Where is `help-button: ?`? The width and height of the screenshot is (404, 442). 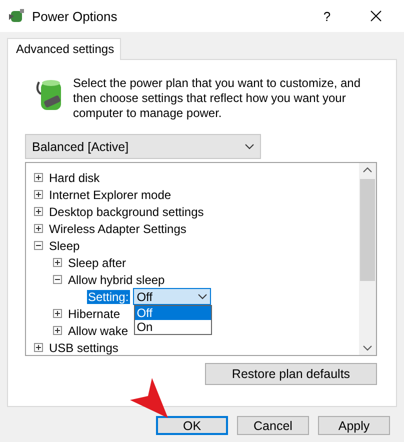
help-button: ? is located at coordinates (327, 16).